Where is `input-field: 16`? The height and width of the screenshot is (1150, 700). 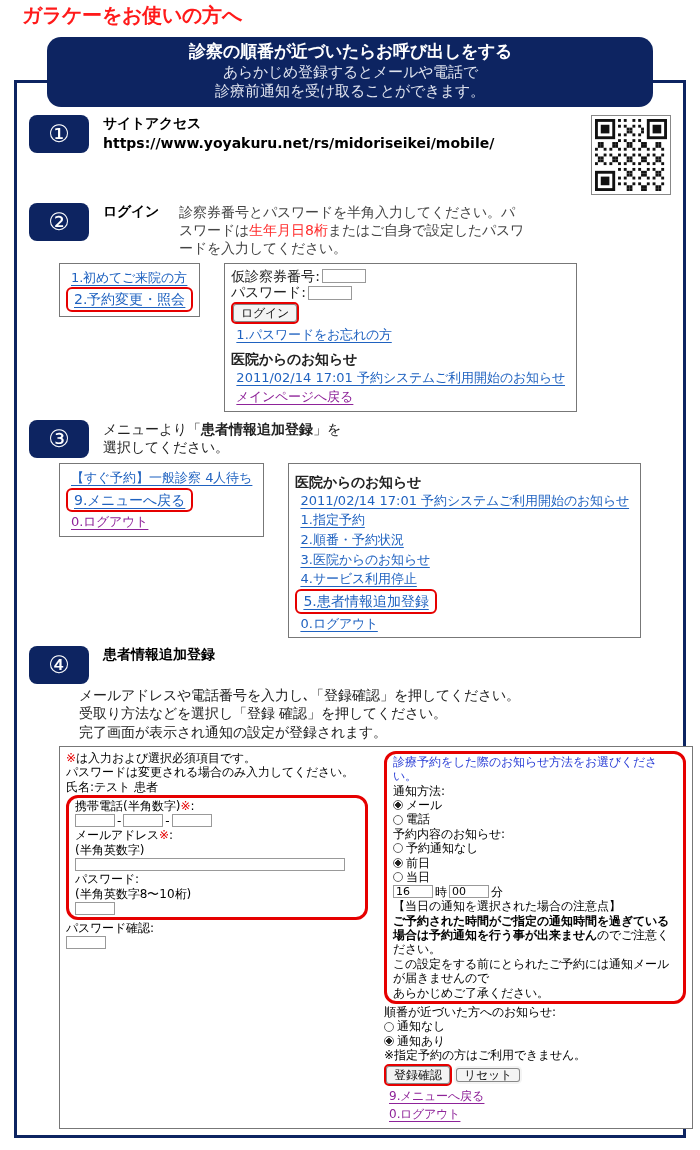 input-field: 16 is located at coordinates (413, 892).